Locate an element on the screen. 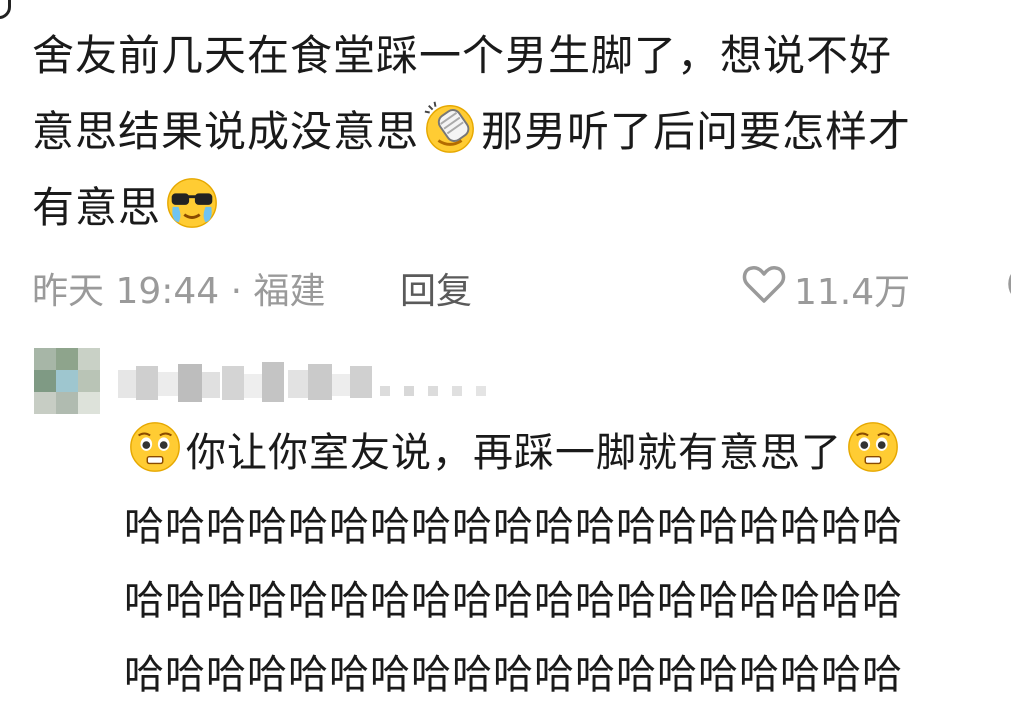  sunglasses-tears-emoji-icon is located at coordinates (192, 203).